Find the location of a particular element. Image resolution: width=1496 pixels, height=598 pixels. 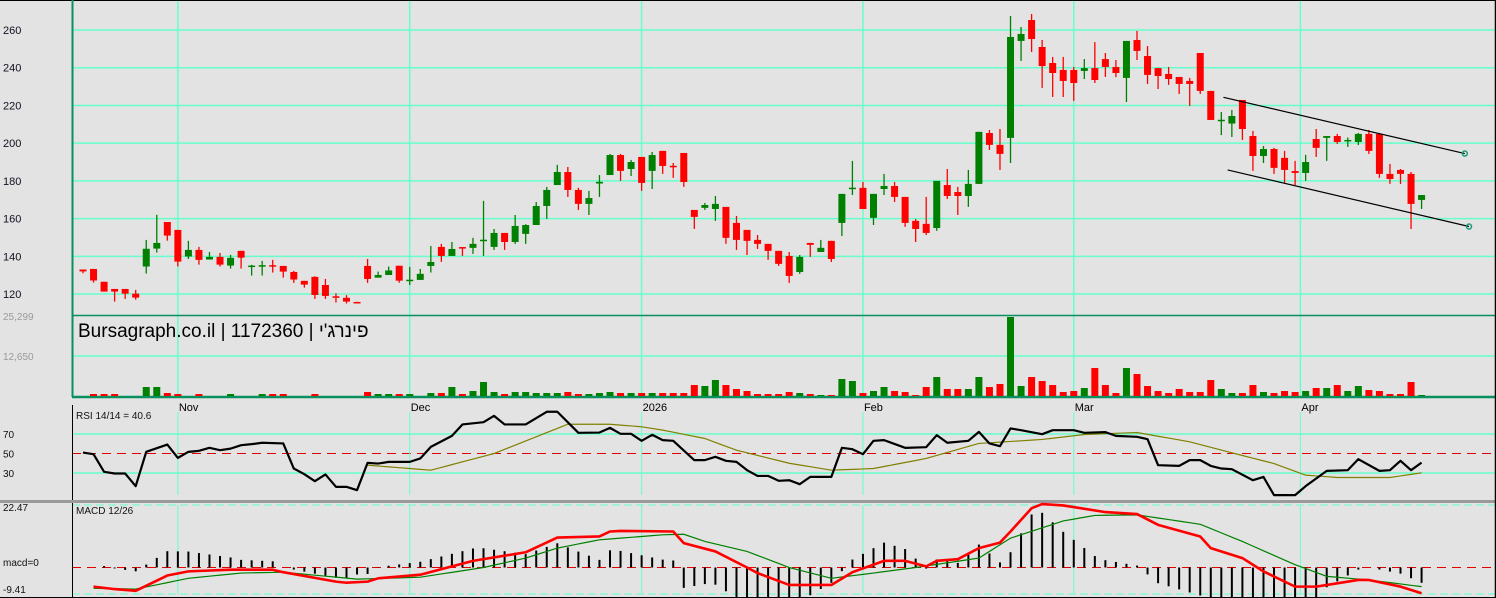

panel-separator is located at coordinates (748, 501).